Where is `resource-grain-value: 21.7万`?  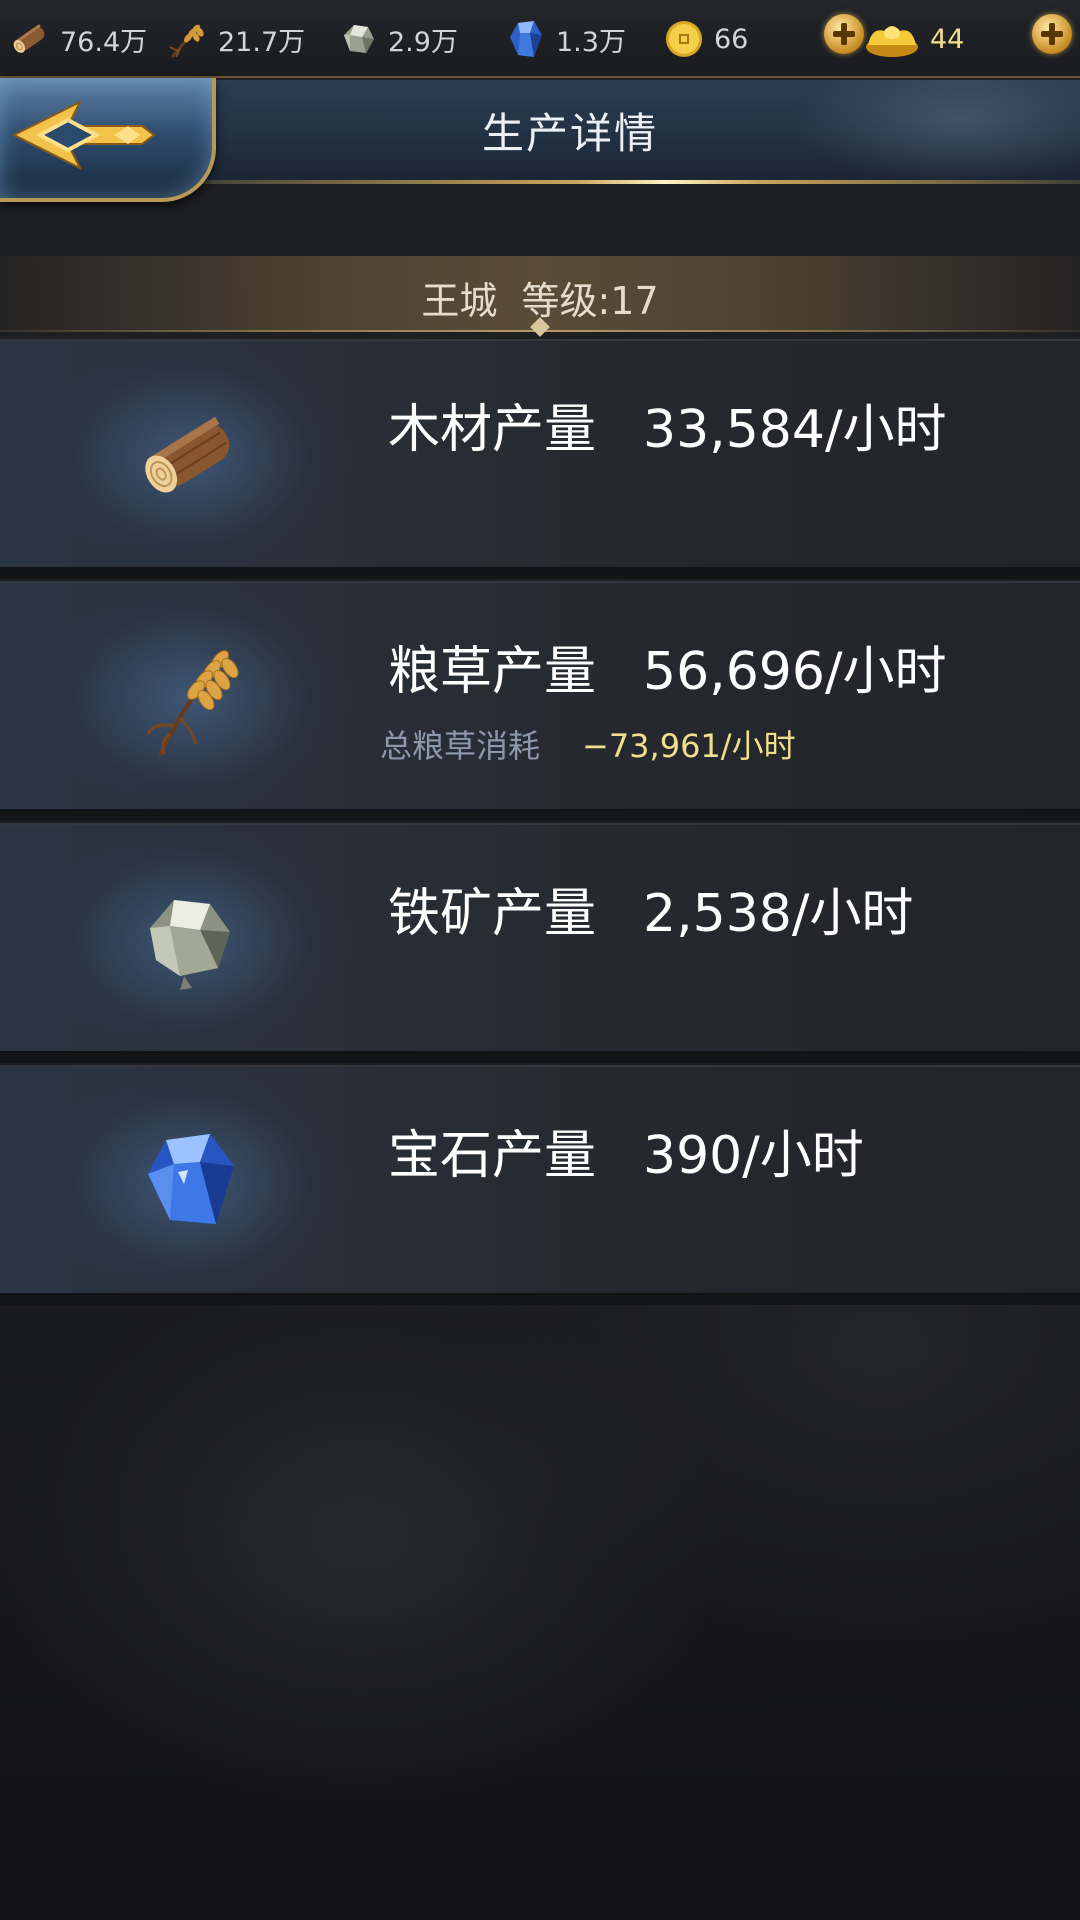
resource-grain-value: 21.7万 is located at coordinates (262, 42).